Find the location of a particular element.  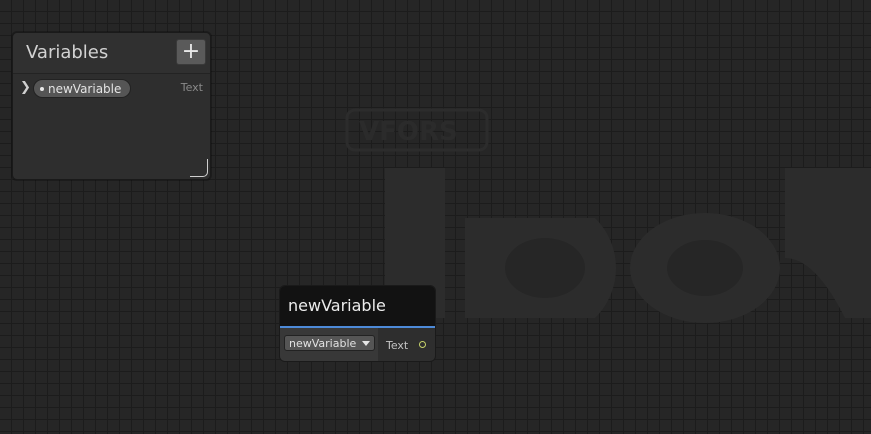

blackboard-title: Variables is located at coordinates (67, 52).